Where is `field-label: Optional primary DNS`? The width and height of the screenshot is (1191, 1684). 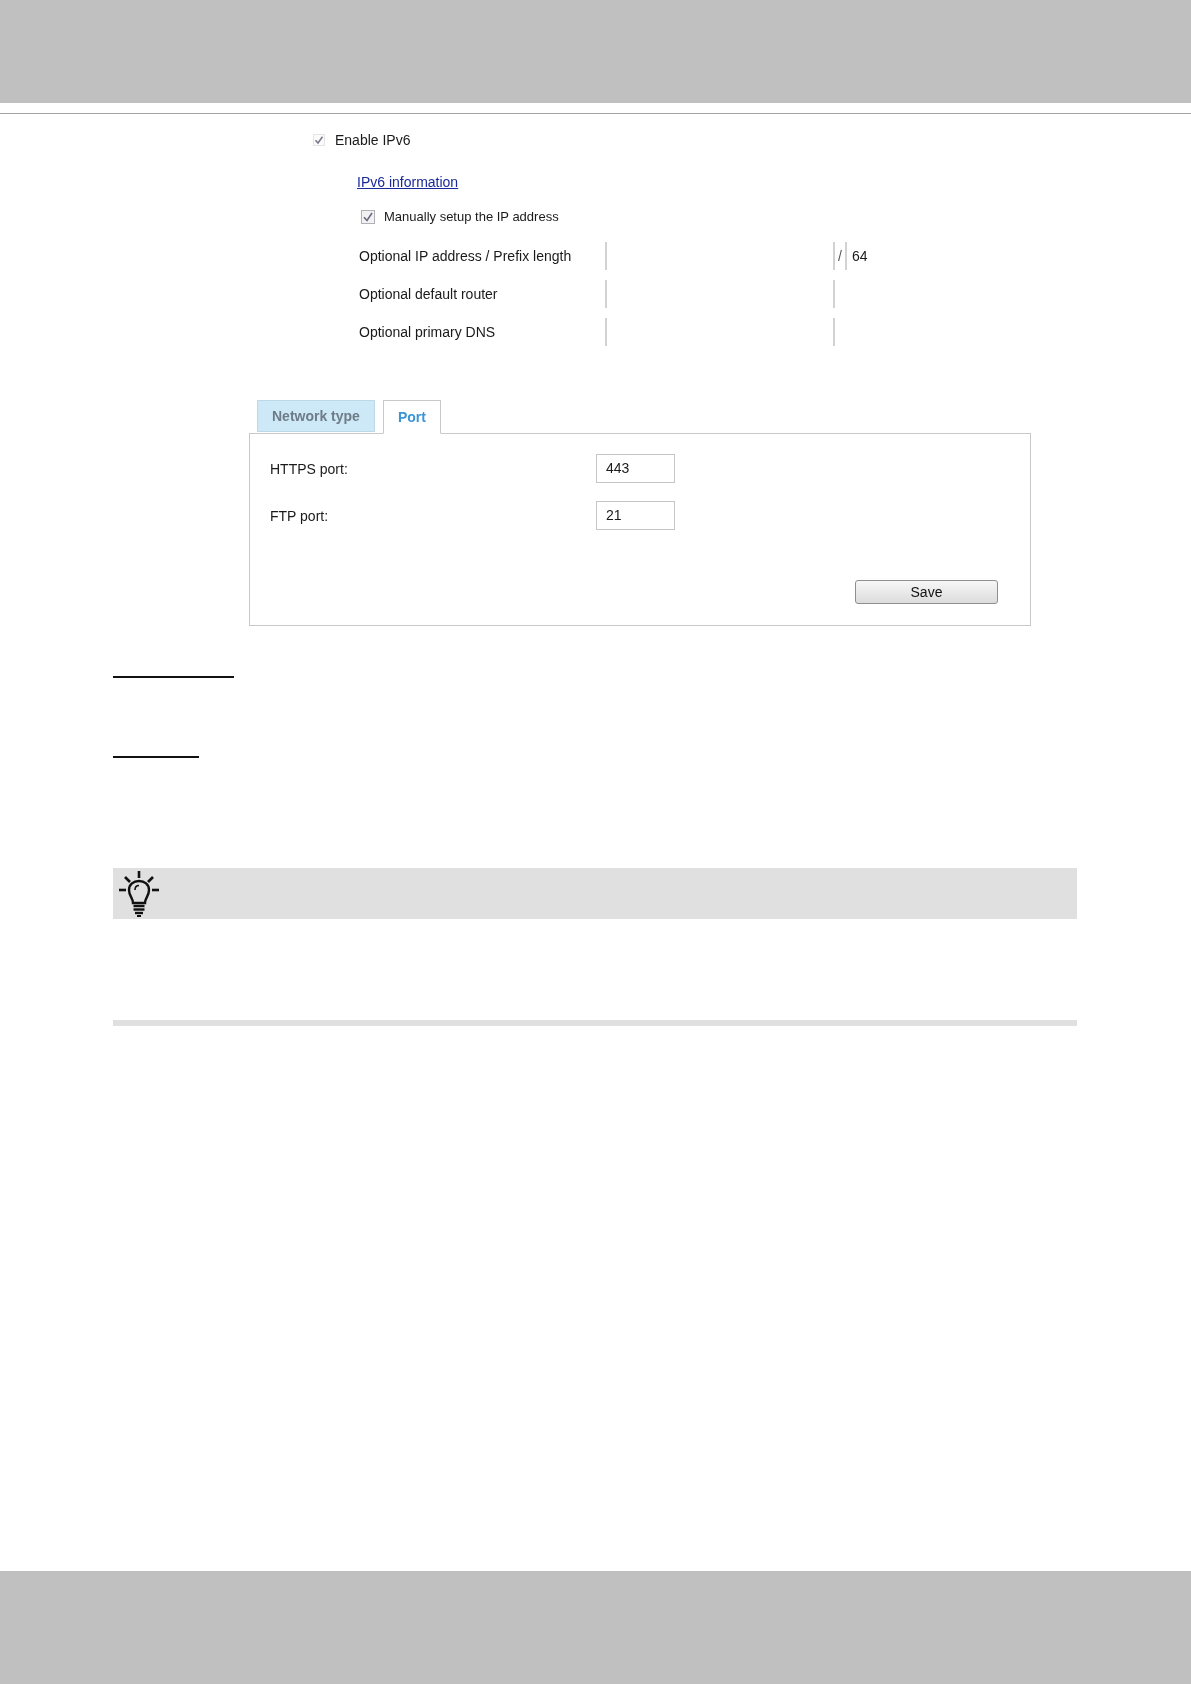 field-label: Optional primary DNS is located at coordinates (428, 332).